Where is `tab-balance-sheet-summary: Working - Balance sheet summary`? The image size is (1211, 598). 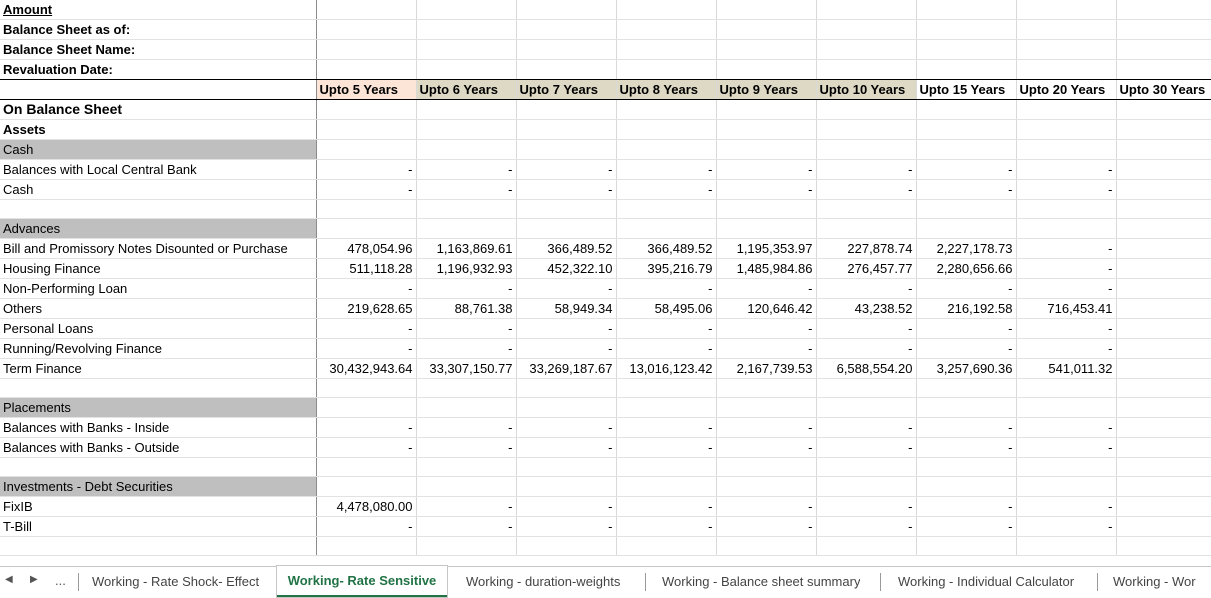
tab-balance-sheet-summary: Working - Balance sheet summary is located at coordinates (761, 581).